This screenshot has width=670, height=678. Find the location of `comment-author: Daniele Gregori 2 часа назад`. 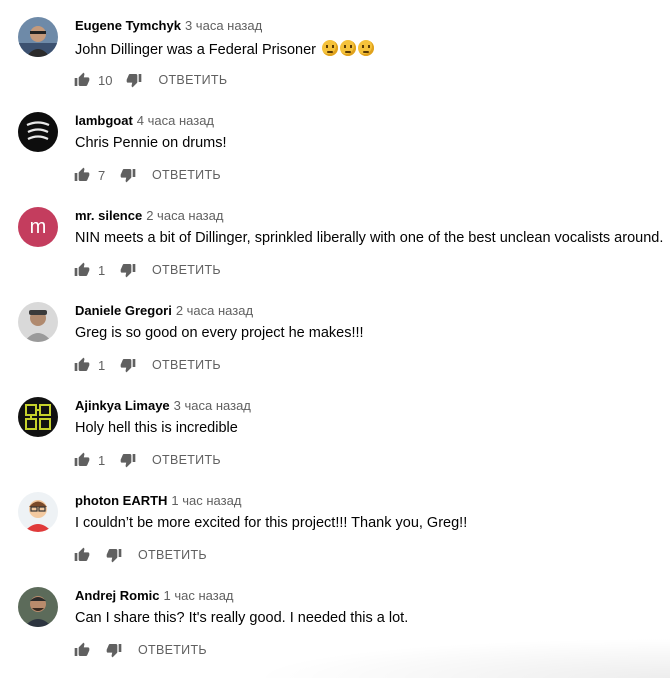

comment-author: Daniele Gregori 2 часа назад is located at coordinates (164, 310).